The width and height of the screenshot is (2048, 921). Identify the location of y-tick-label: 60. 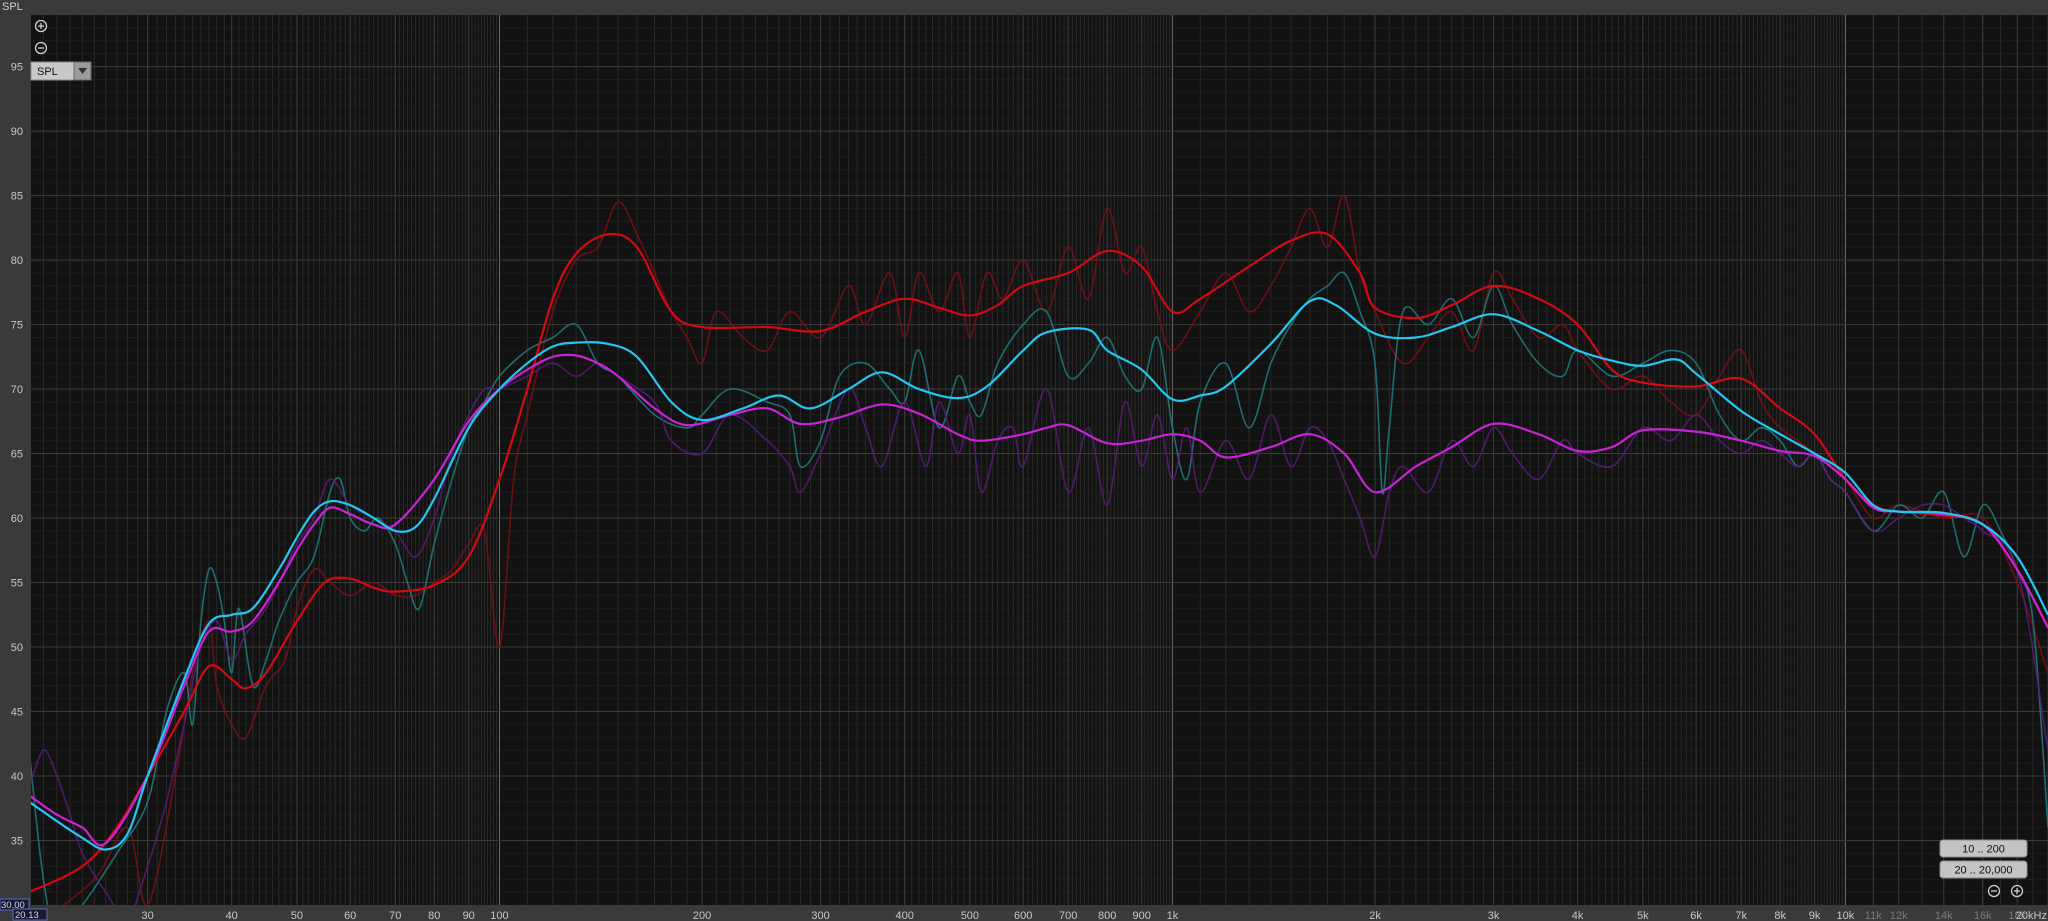
(17, 519).